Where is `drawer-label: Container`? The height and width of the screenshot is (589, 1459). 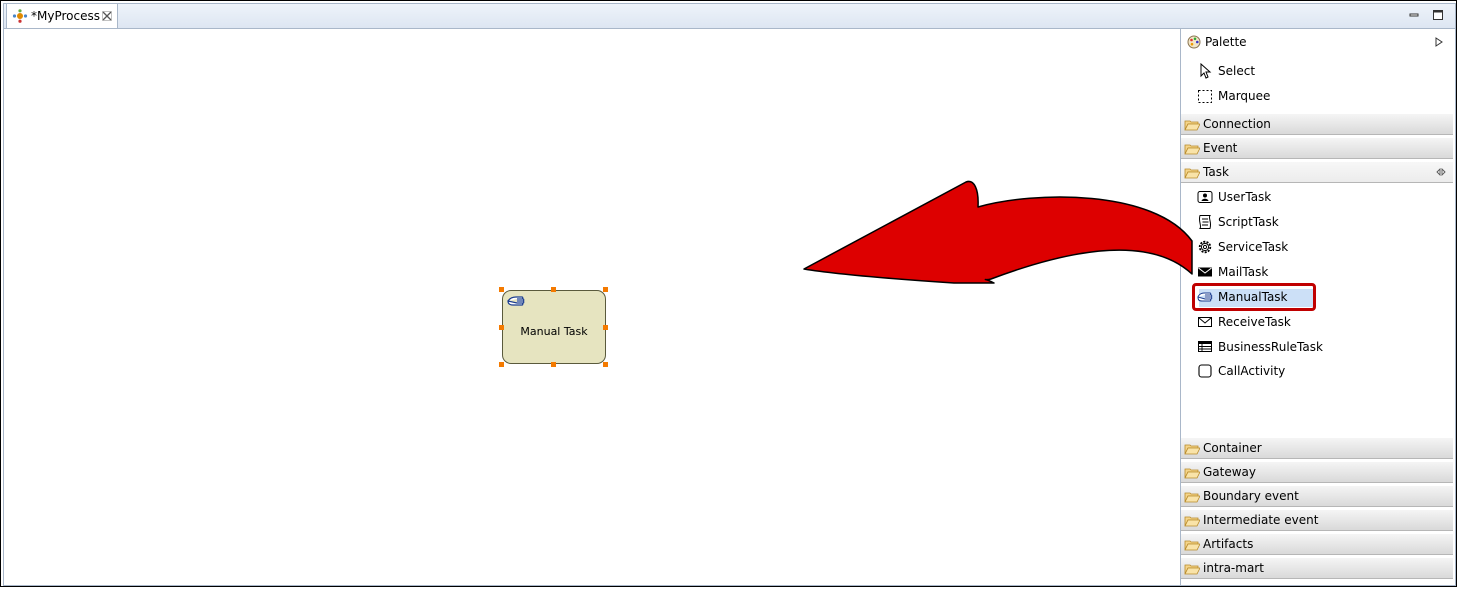
drawer-label: Container is located at coordinates (1232, 448).